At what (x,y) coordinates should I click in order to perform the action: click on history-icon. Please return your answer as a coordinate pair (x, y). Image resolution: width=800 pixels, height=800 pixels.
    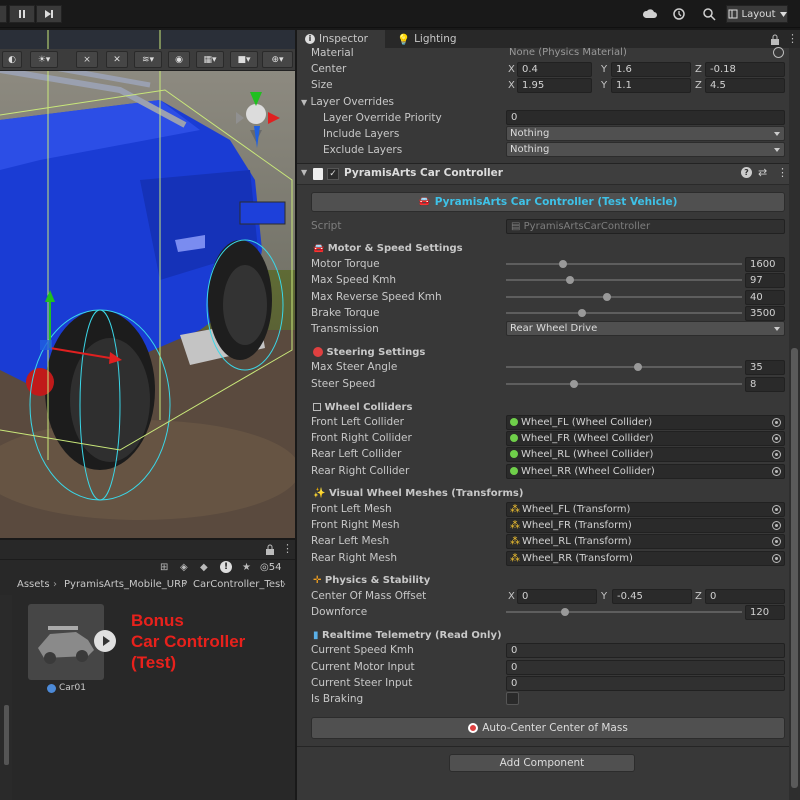
    Looking at the image, I should click on (679, 14).